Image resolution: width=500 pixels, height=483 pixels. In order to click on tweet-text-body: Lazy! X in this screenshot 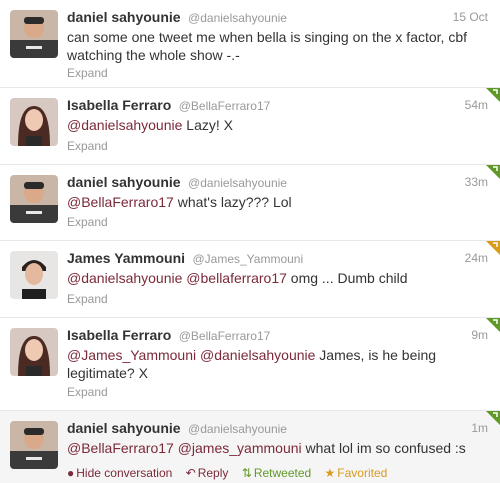, I will do `click(207, 125)`.